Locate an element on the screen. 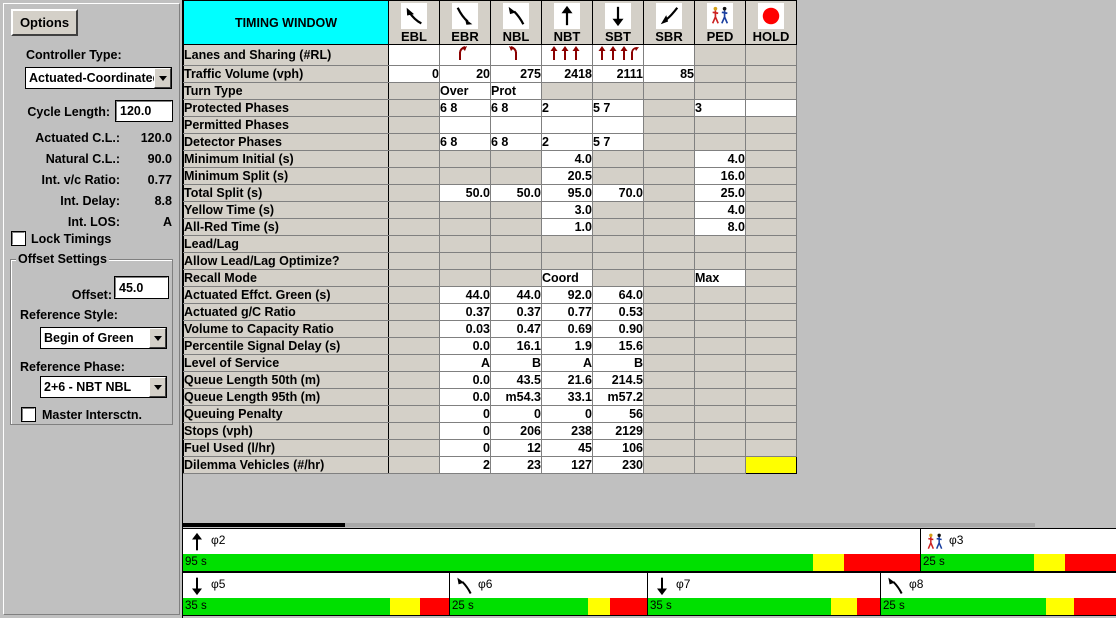 Image resolution: width=1116 pixels, height=618 pixels. cell-nbt: Coord is located at coordinates (567, 278).